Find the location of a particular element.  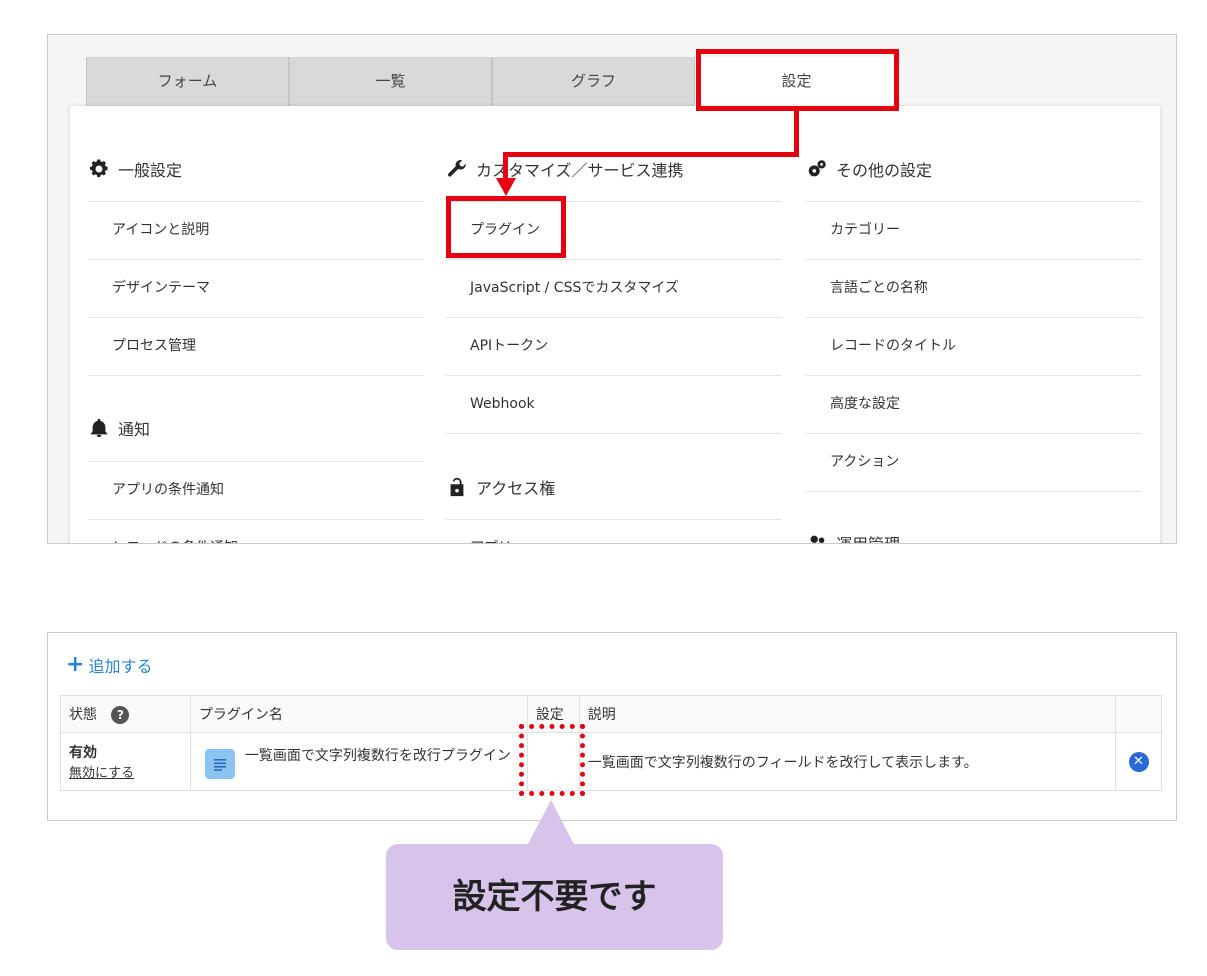

section-notify-title: 通知 is located at coordinates (134, 429).